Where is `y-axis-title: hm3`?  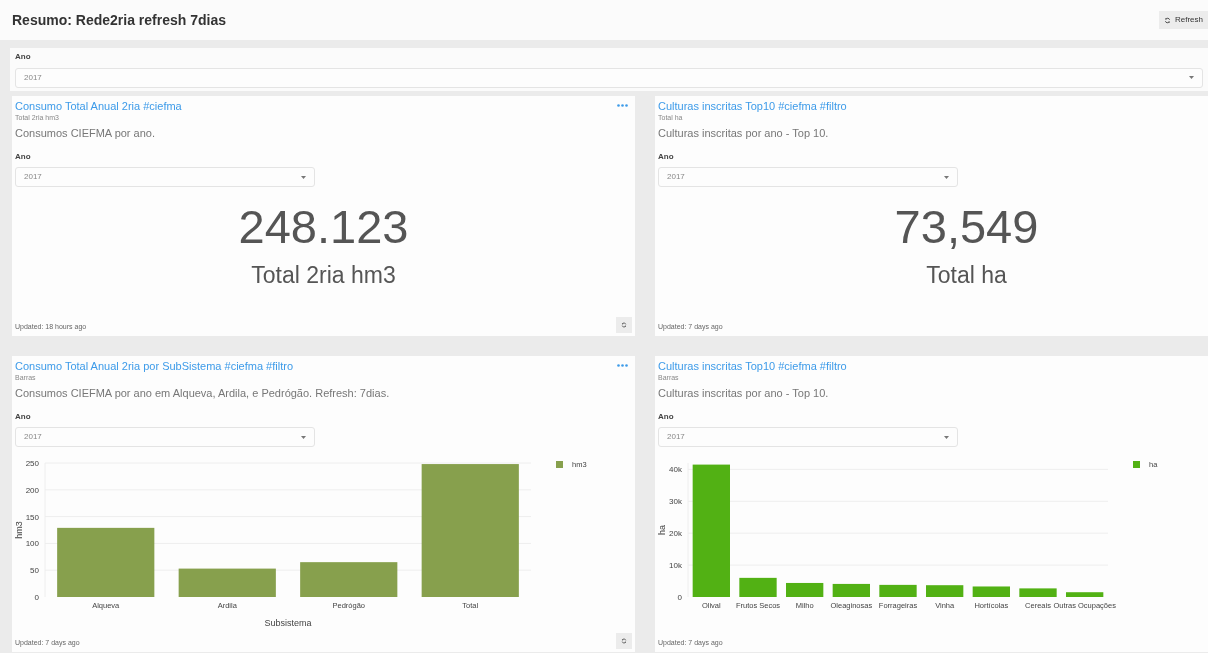 y-axis-title: hm3 is located at coordinates (19, 530).